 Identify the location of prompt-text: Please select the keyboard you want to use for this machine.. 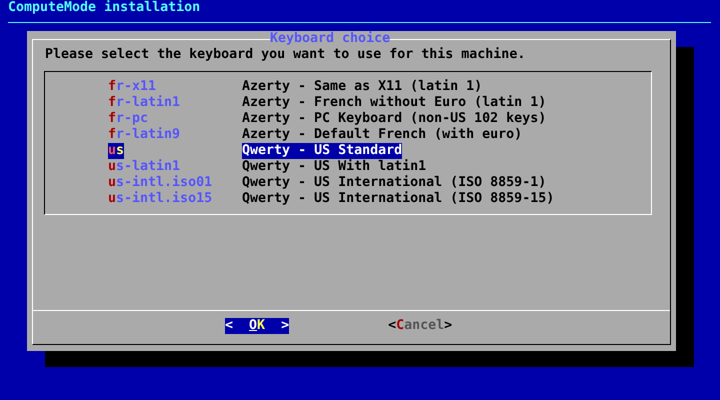
(285, 55).